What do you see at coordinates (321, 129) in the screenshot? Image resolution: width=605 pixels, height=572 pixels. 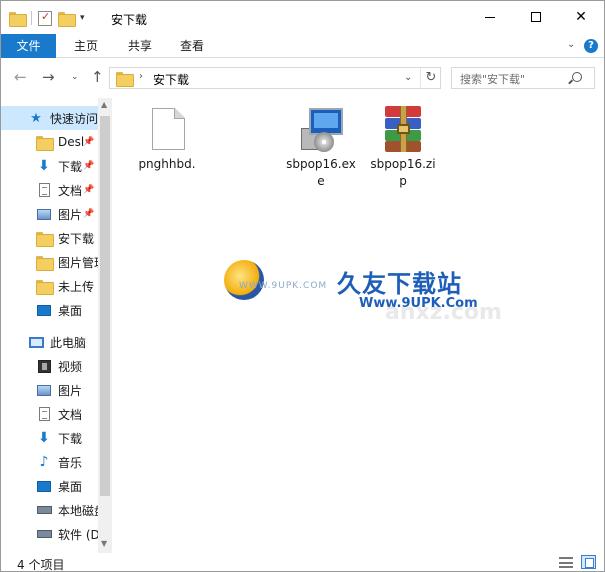 I see `installer-exe-icon` at bounding box center [321, 129].